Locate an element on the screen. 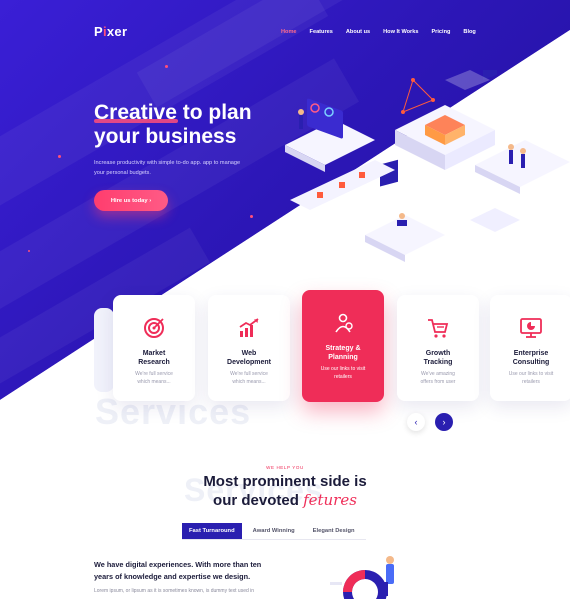  carousel-next-button: › is located at coordinates (444, 422).